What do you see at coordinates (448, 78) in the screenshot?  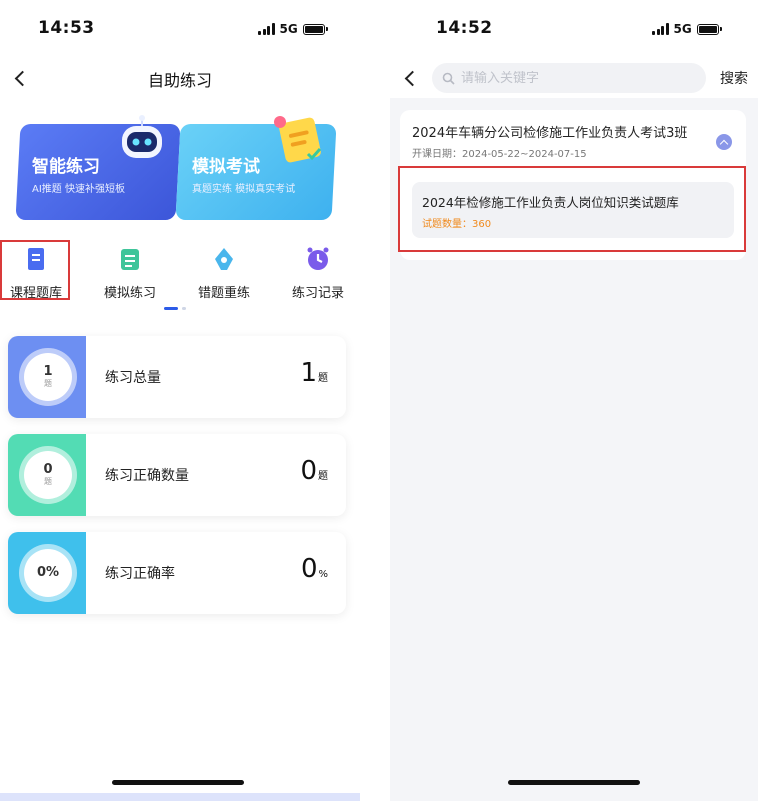 I see `search-icon` at bounding box center [448, 78].